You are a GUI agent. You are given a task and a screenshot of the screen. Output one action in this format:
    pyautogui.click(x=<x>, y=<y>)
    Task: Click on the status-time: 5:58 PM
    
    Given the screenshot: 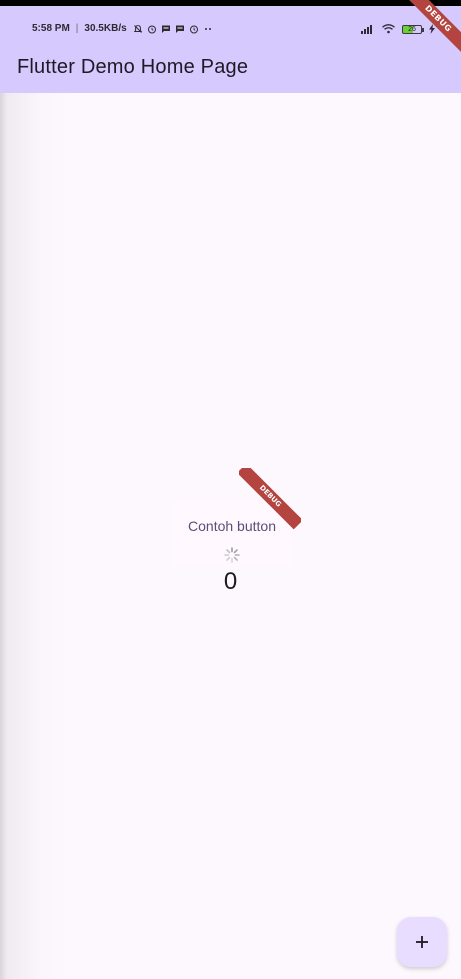 What is the action you would take?
    pyautogui.click(x=51, y=28)
    